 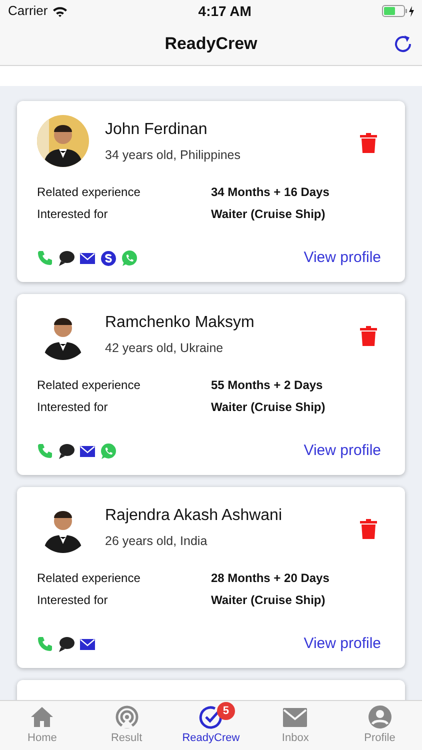 I want to click on status-time: 4:17 AM, so click(x=225, y=11).